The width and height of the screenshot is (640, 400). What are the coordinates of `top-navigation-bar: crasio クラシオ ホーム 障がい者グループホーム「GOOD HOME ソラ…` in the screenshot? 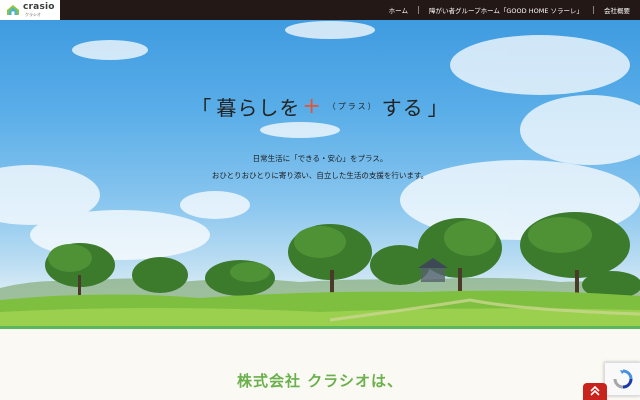 It's located at (320, 10).